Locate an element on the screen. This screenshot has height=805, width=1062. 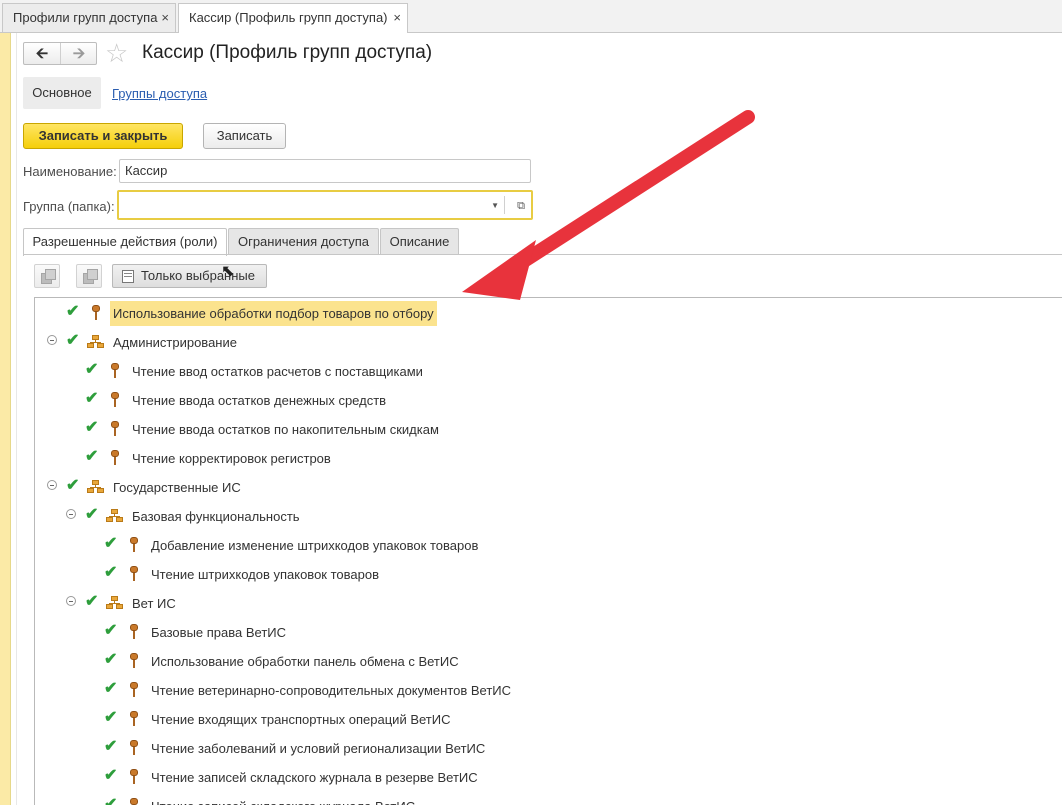
tree-group-row: ✔ Администрирование is located at coordinates (548, 342).